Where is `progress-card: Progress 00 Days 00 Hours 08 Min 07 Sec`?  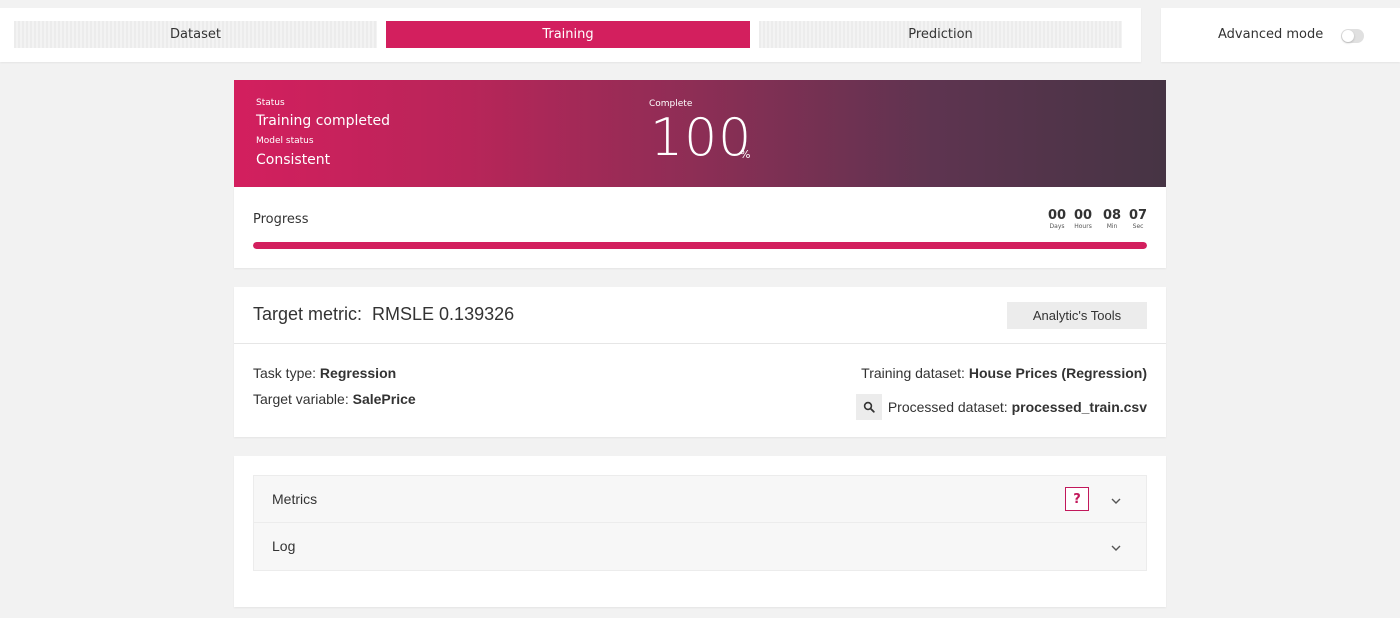 progress-card: Progress 00 Days 00 Hours 08 Min 07 Sec is located at coordinates (700, 227).